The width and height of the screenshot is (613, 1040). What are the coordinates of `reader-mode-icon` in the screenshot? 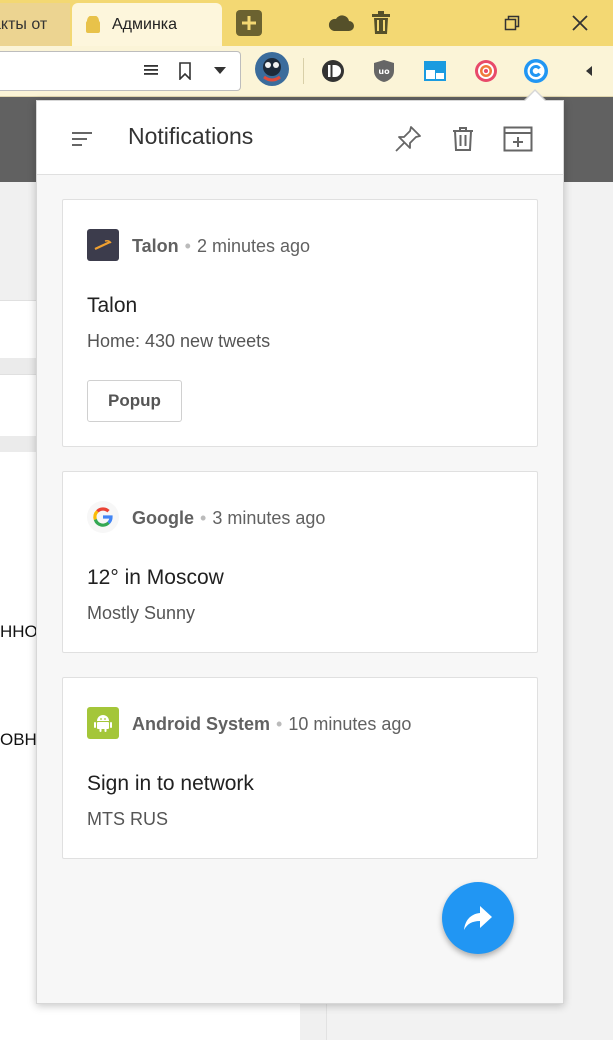 It's located at (151, 70).